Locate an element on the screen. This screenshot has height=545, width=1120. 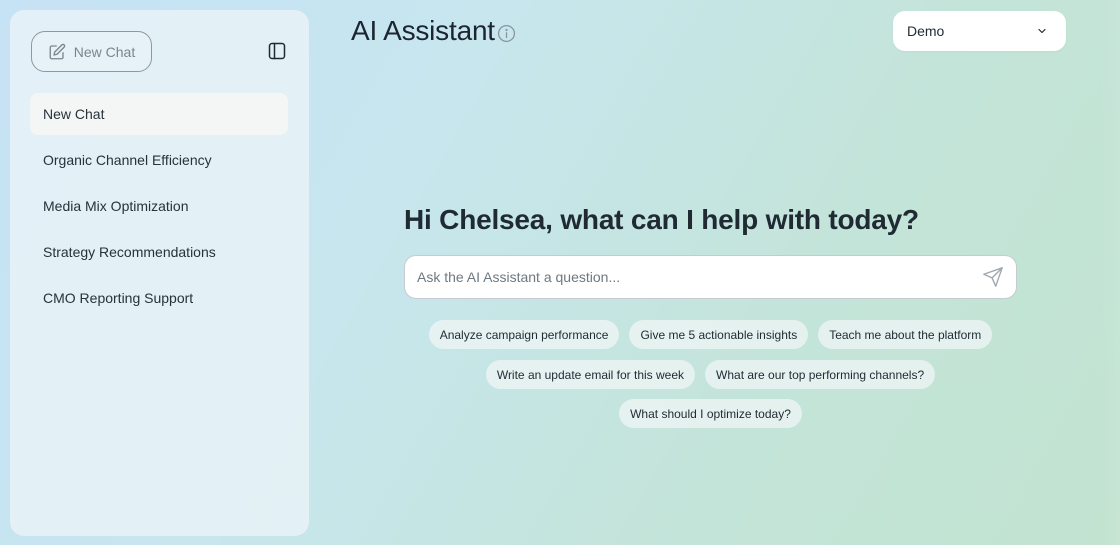
suggestion-chip: What should I optimize today? is located at coordinates (710, 413).